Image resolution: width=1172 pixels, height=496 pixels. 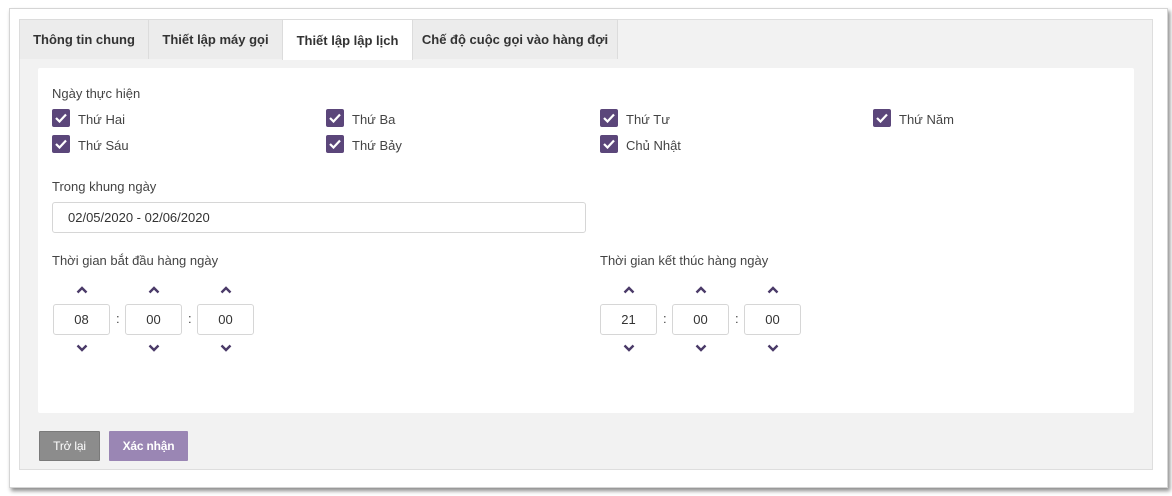 I want to click on end-hour-down-icon, so click(x=629, y=348).